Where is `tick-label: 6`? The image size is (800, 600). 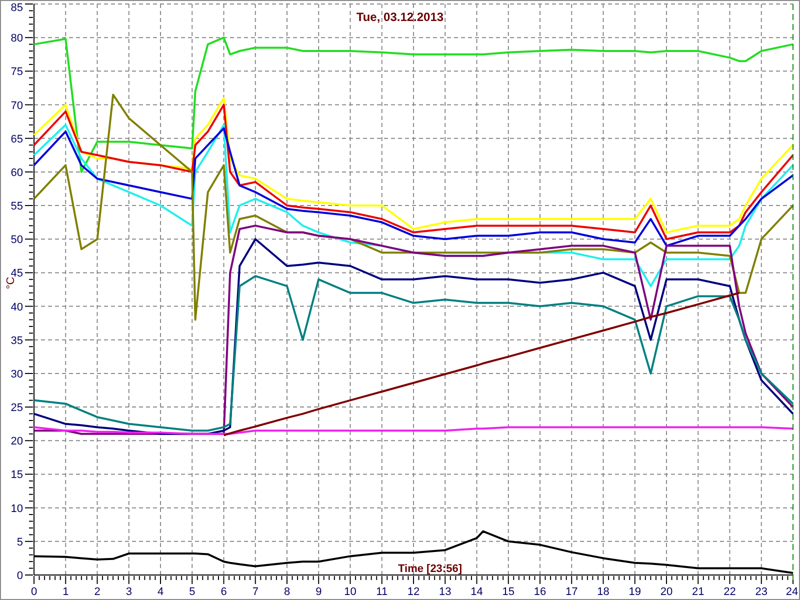 tick-label: 6 is located at coordinates (223, 592).